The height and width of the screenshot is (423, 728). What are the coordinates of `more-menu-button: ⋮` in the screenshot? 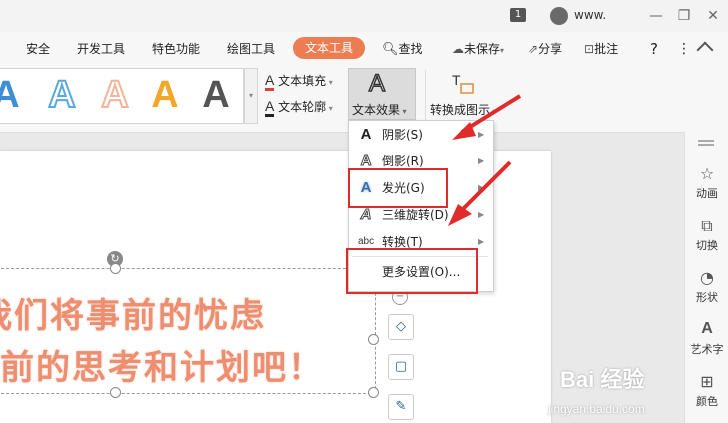 It's located at (684, 49).